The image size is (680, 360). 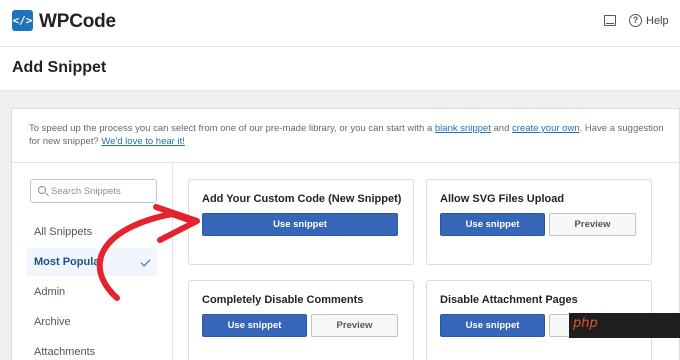 What do you see at coordinates (546, 128) in the screenshot?
I see `create-your-own-link: create your own` at bounding box center [546, 128].